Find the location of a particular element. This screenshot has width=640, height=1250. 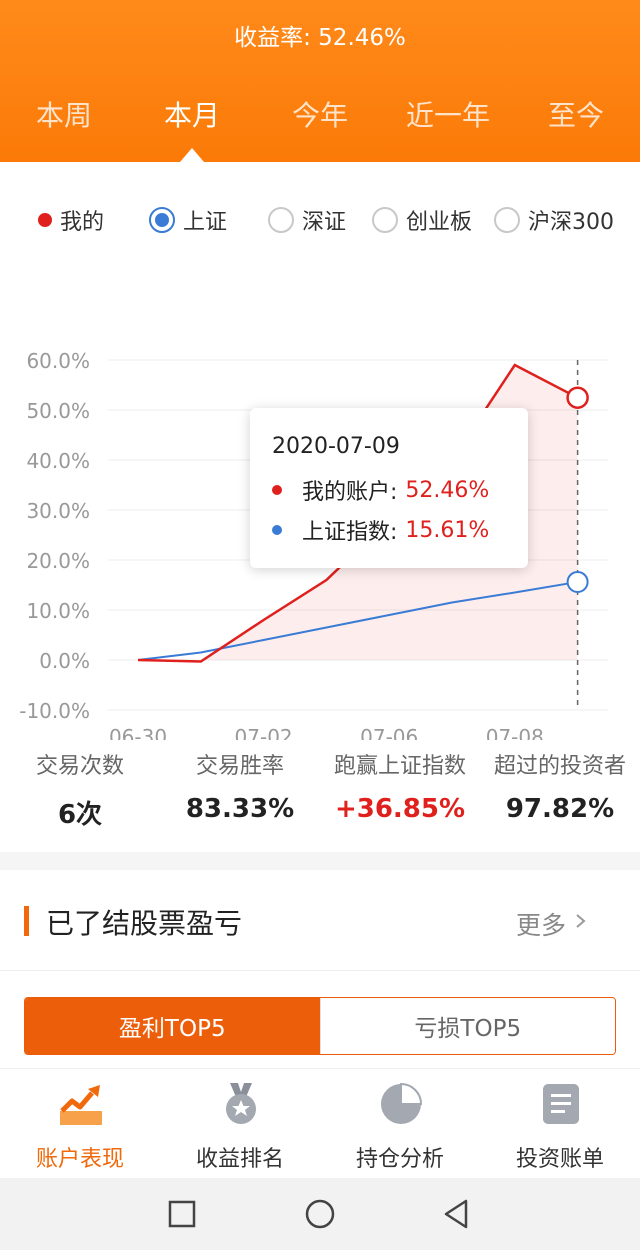

tab-this-month: 本月 is located at coordinates (192, 114).